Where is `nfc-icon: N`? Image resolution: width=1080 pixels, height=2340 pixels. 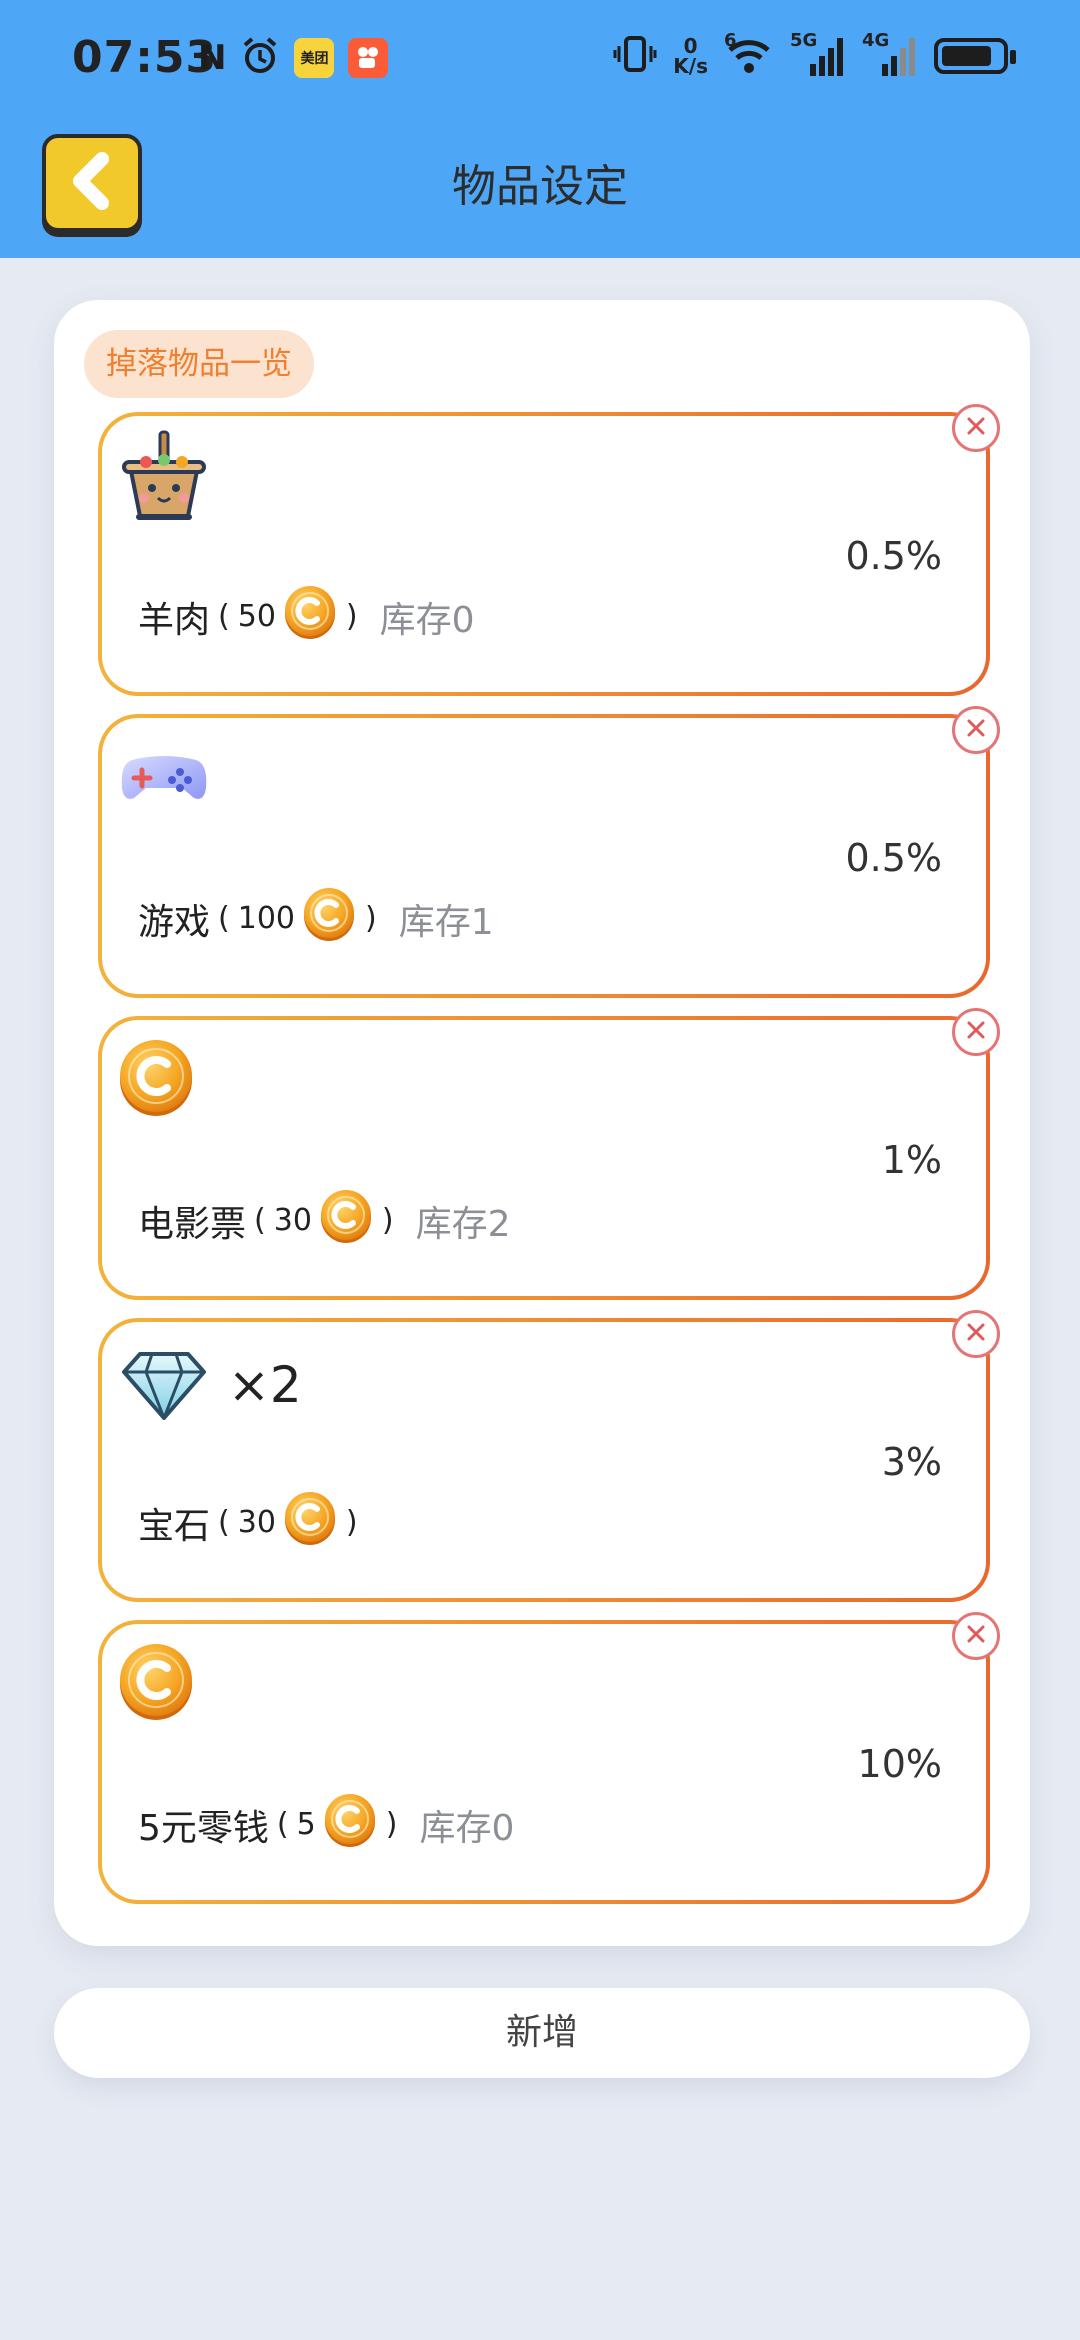
nfc-icon: N is located at coordinates (212, 58).